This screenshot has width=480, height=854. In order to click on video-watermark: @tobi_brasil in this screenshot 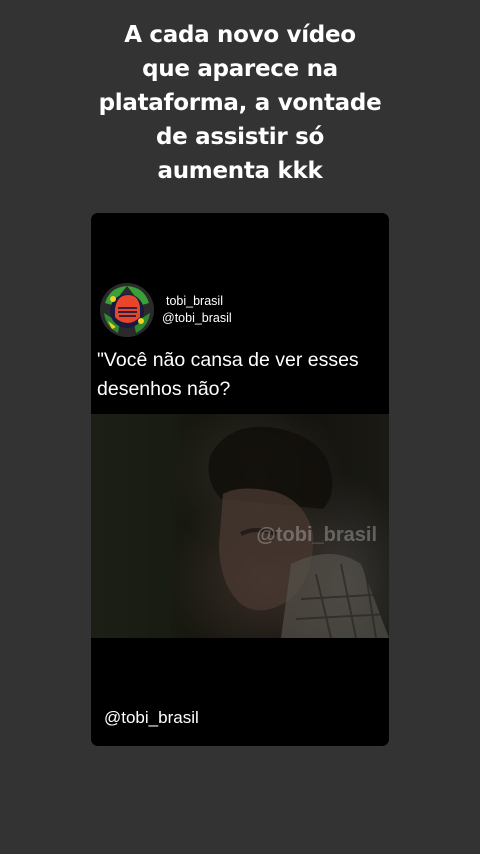, I will do `click(316, 535)`.